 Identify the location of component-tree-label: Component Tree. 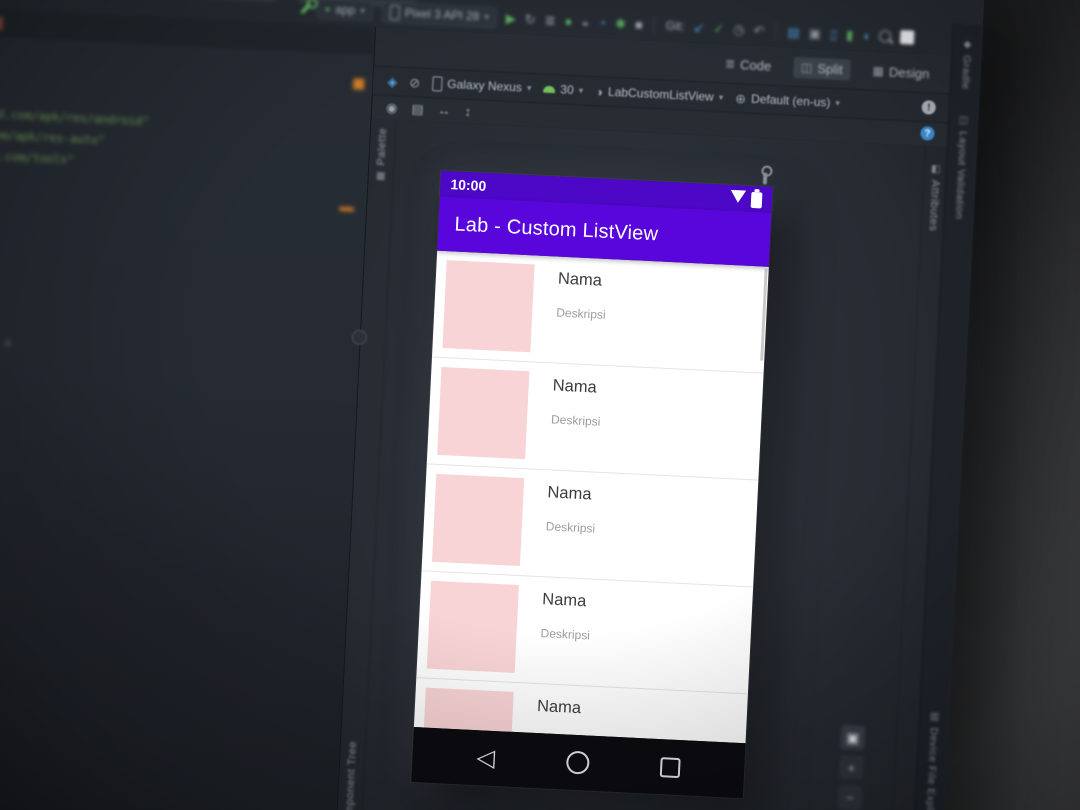
(351, 775).